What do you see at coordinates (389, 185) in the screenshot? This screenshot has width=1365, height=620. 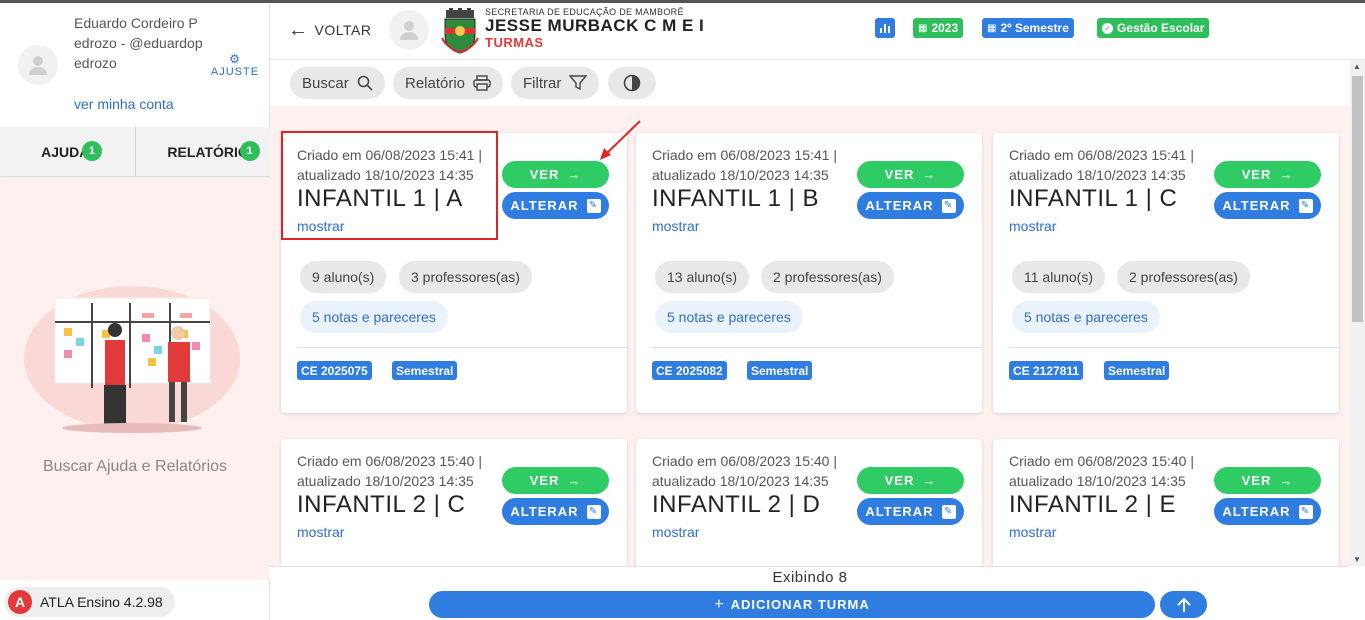 I see `annotation-highlight-box` at bounding box center [389, 185].